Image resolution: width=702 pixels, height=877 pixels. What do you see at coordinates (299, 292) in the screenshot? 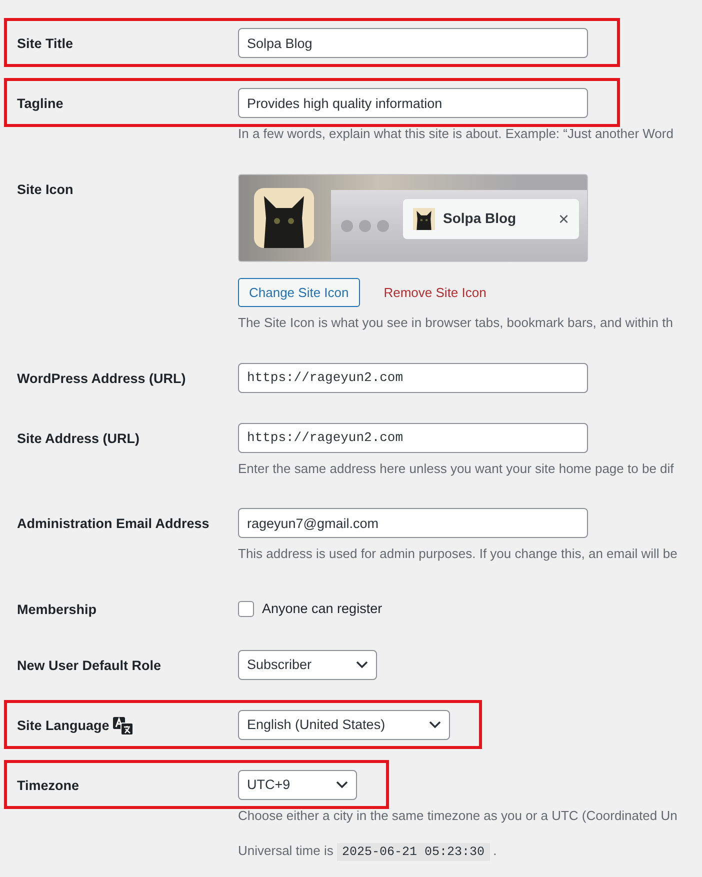
I see `change-icon-button: Change Site Icon` at bounding box center [299, 292].